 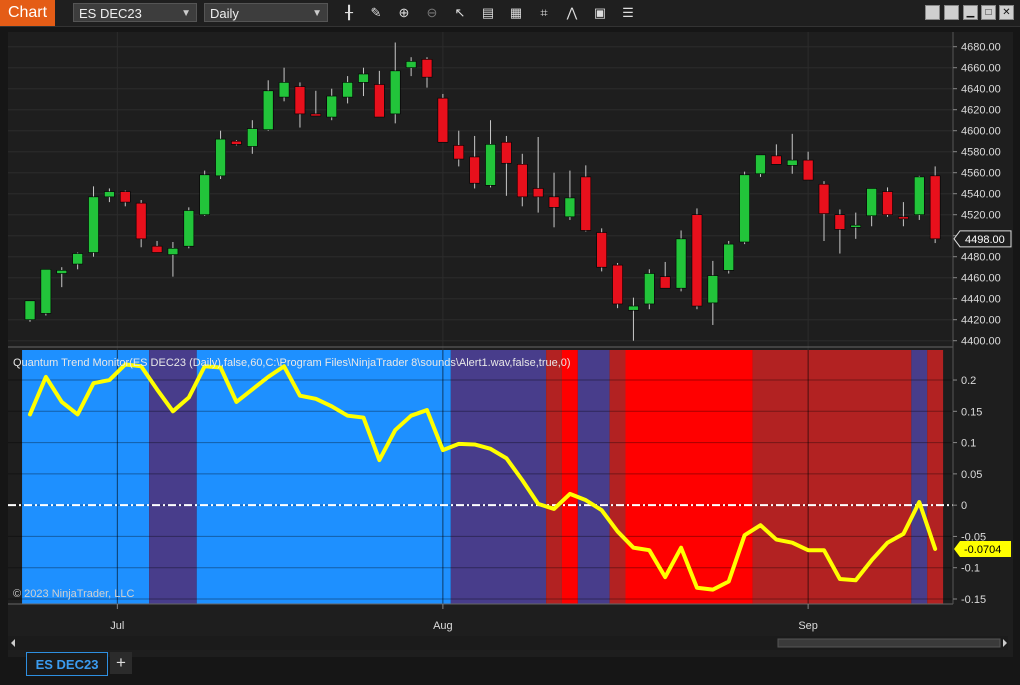 I want to click on maximize-button: □, so click(x=988, y=12).